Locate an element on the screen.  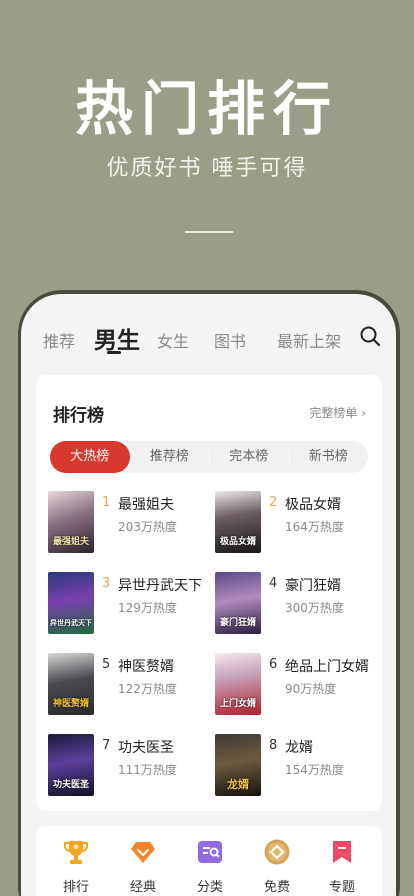
book-title: 绝品上门女婿 is located at coordinates (327, 667).